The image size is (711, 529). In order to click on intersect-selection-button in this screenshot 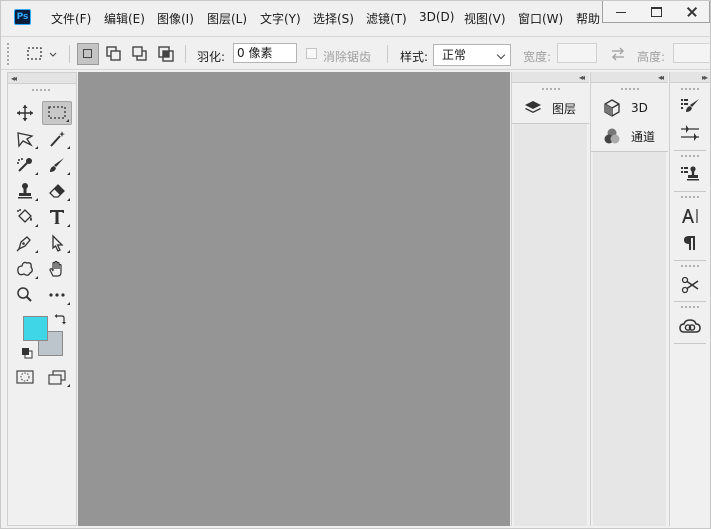, I will do `click(166, 54)`.